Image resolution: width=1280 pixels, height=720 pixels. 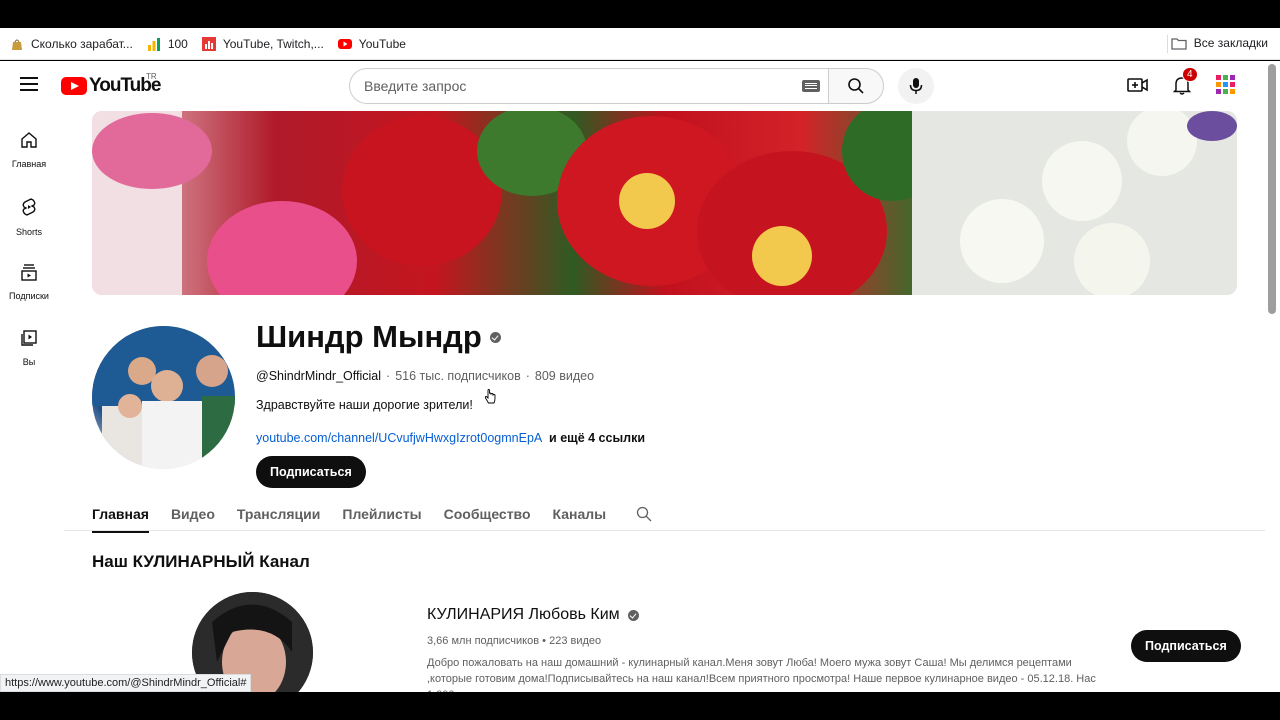 I want to click on tab-live: Трансляции, so click(x=278, y=514).